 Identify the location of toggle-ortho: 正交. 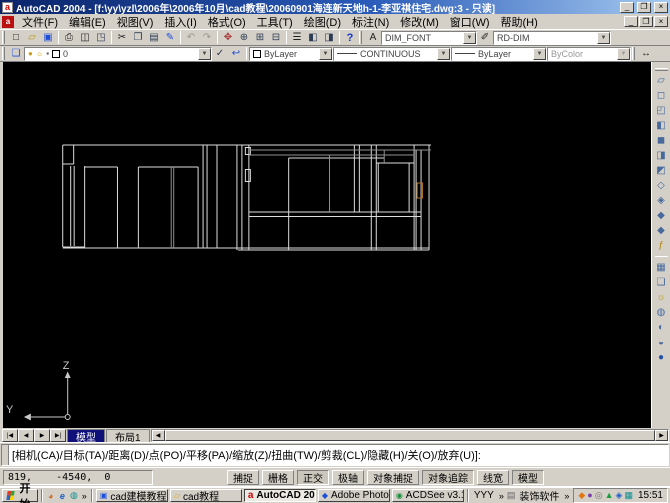
(313, 477).